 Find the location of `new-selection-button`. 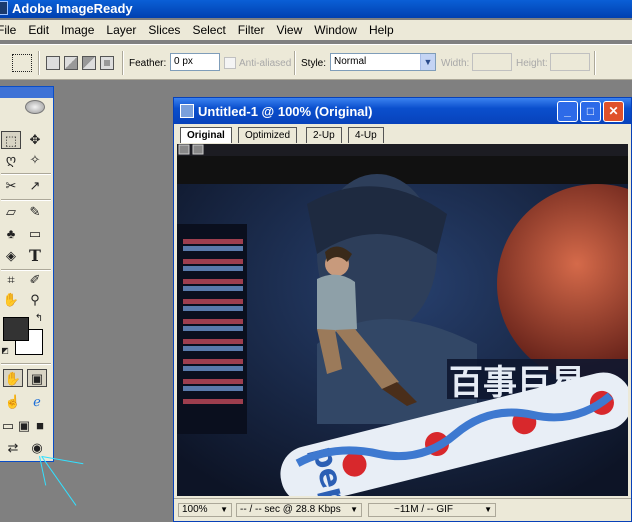

new-selection-button is located at coordinates (53, 63).